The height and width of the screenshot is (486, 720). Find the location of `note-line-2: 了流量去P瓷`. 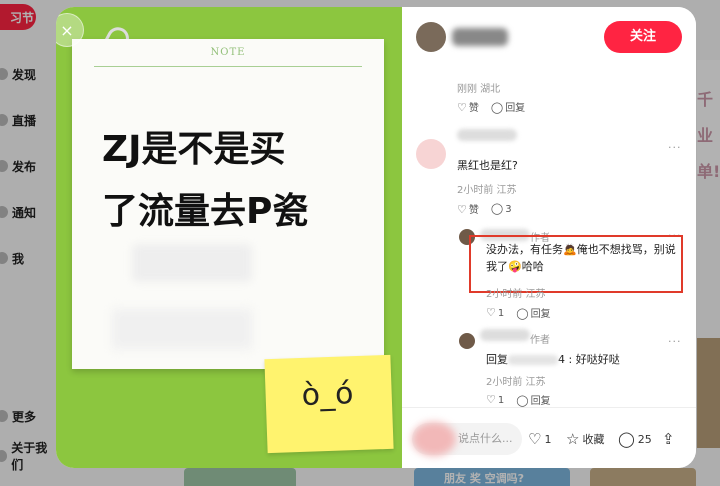

note-line-2: 了流量去P瓷 is located at coordinates (205, 211).